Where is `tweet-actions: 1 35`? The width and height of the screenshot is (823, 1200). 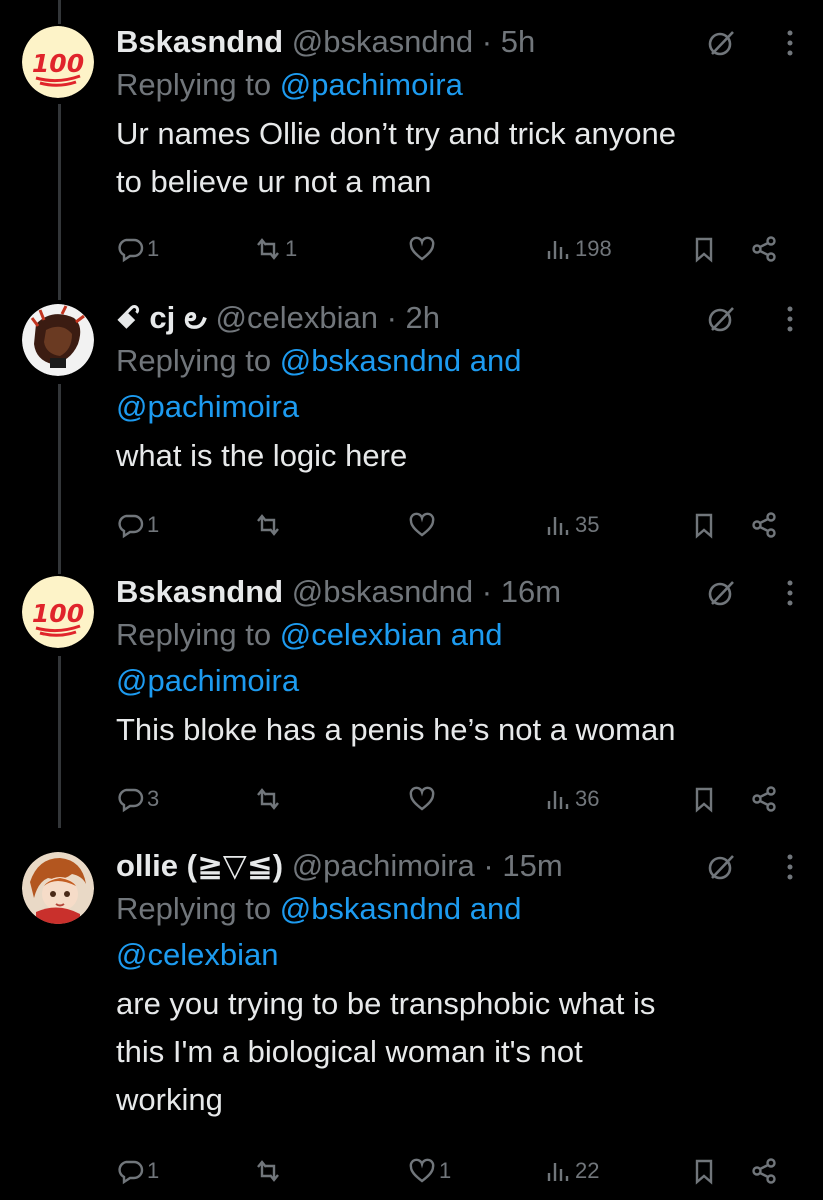
tweet-actions: 1 35 is located at coordinates (456, 525).